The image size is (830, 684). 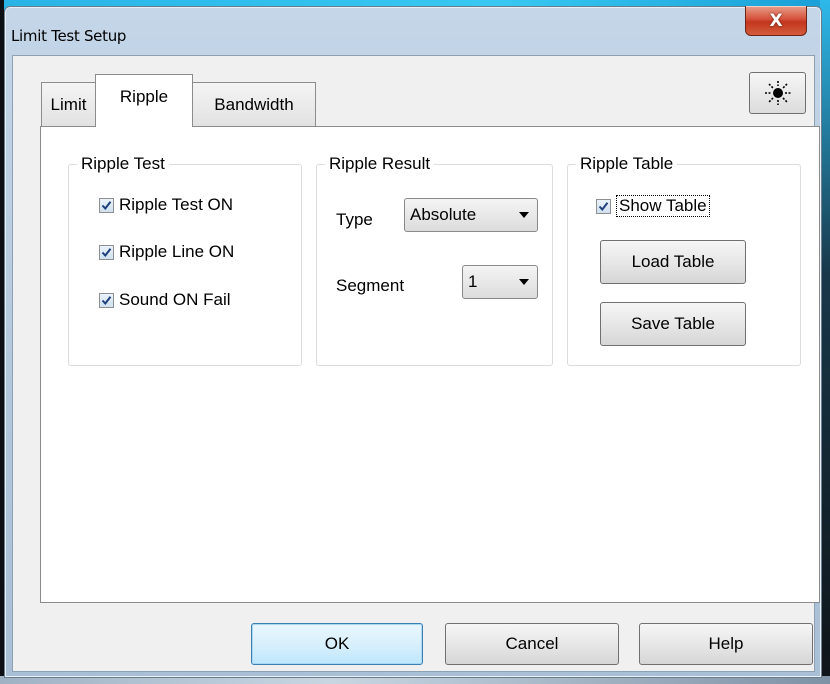 I want to click on title-bar: Limit Test Setup X, so click(x=413, y=30).